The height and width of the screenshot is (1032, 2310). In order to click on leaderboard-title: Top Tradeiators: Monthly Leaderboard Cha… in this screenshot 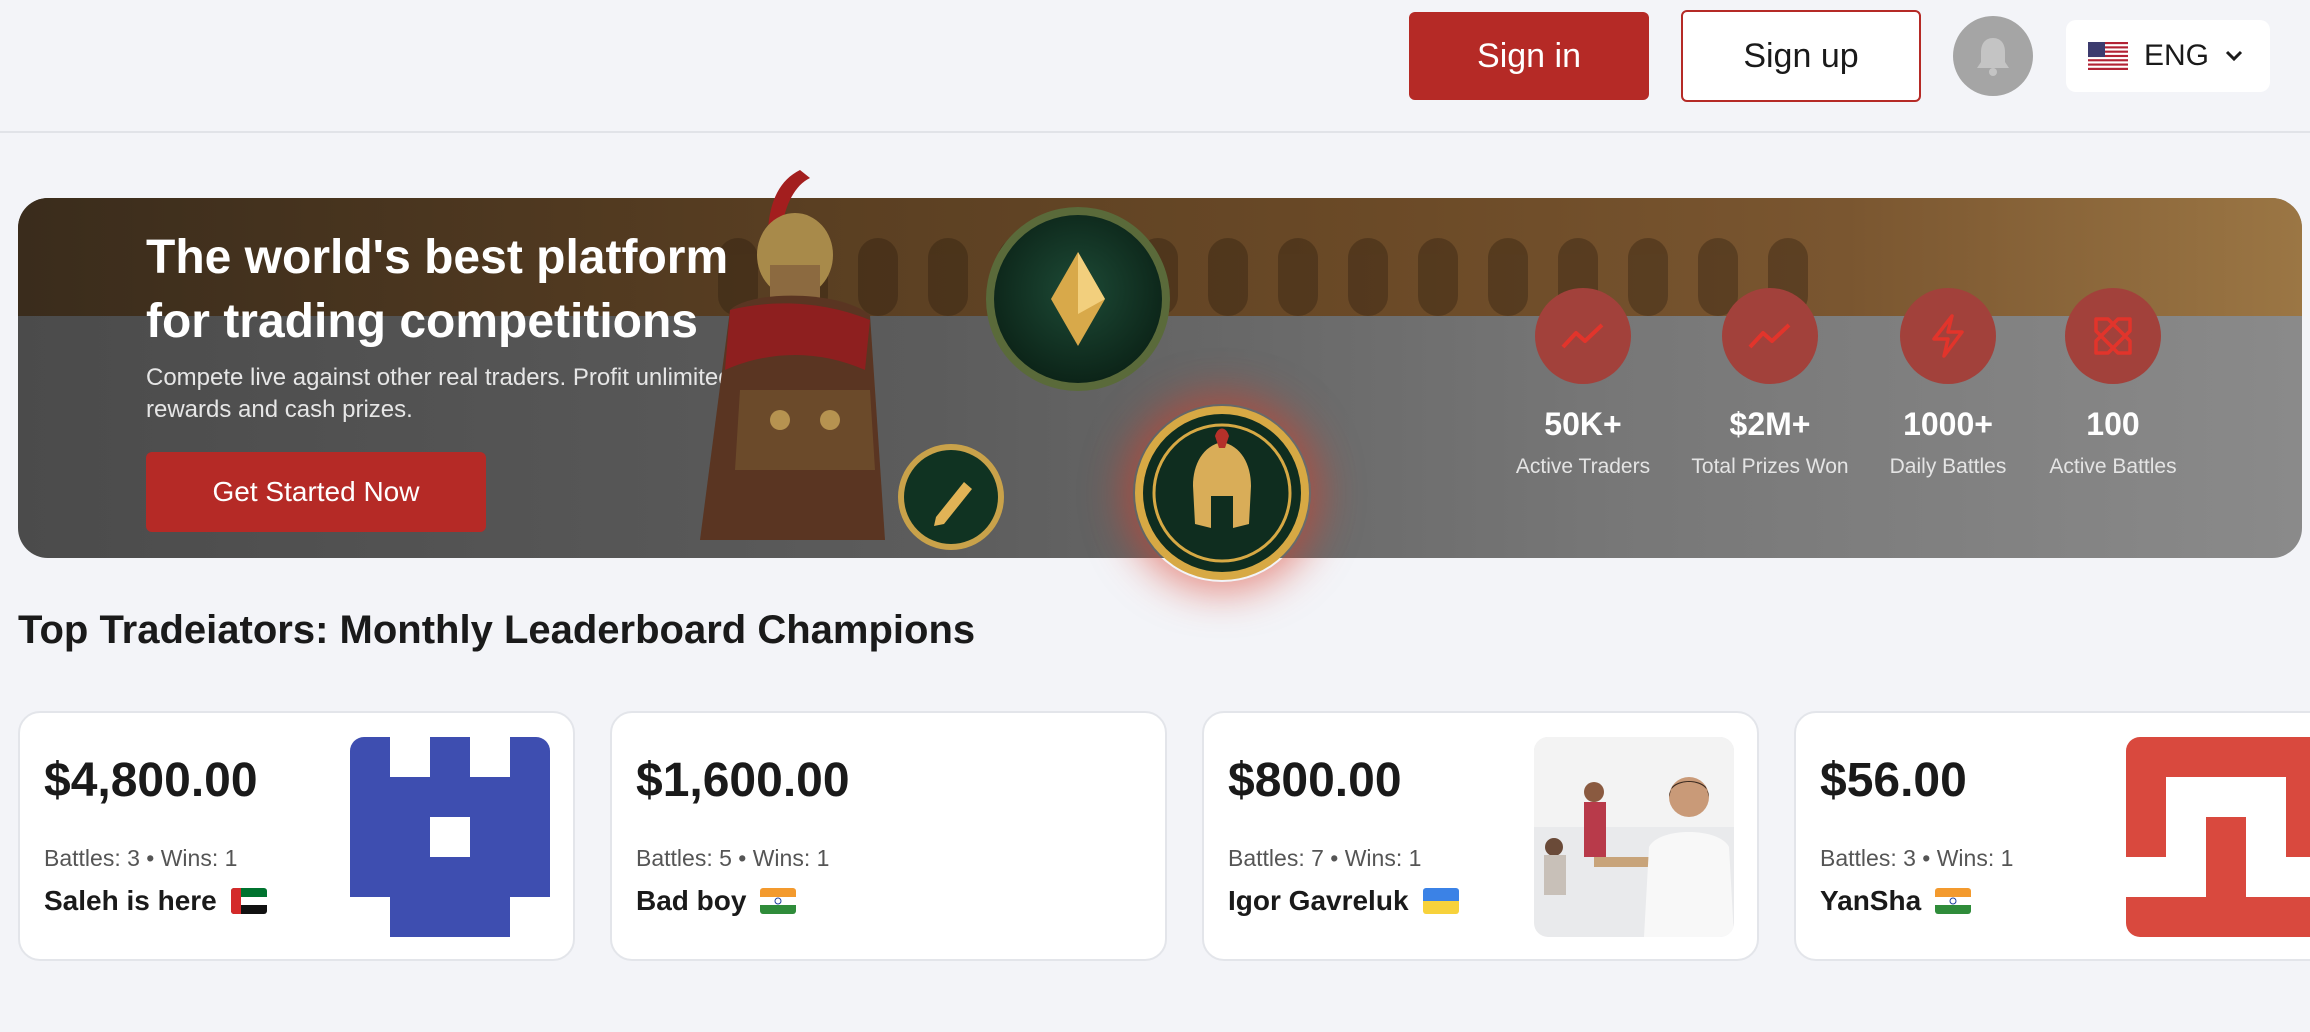, I will do `click(497, 630)`.